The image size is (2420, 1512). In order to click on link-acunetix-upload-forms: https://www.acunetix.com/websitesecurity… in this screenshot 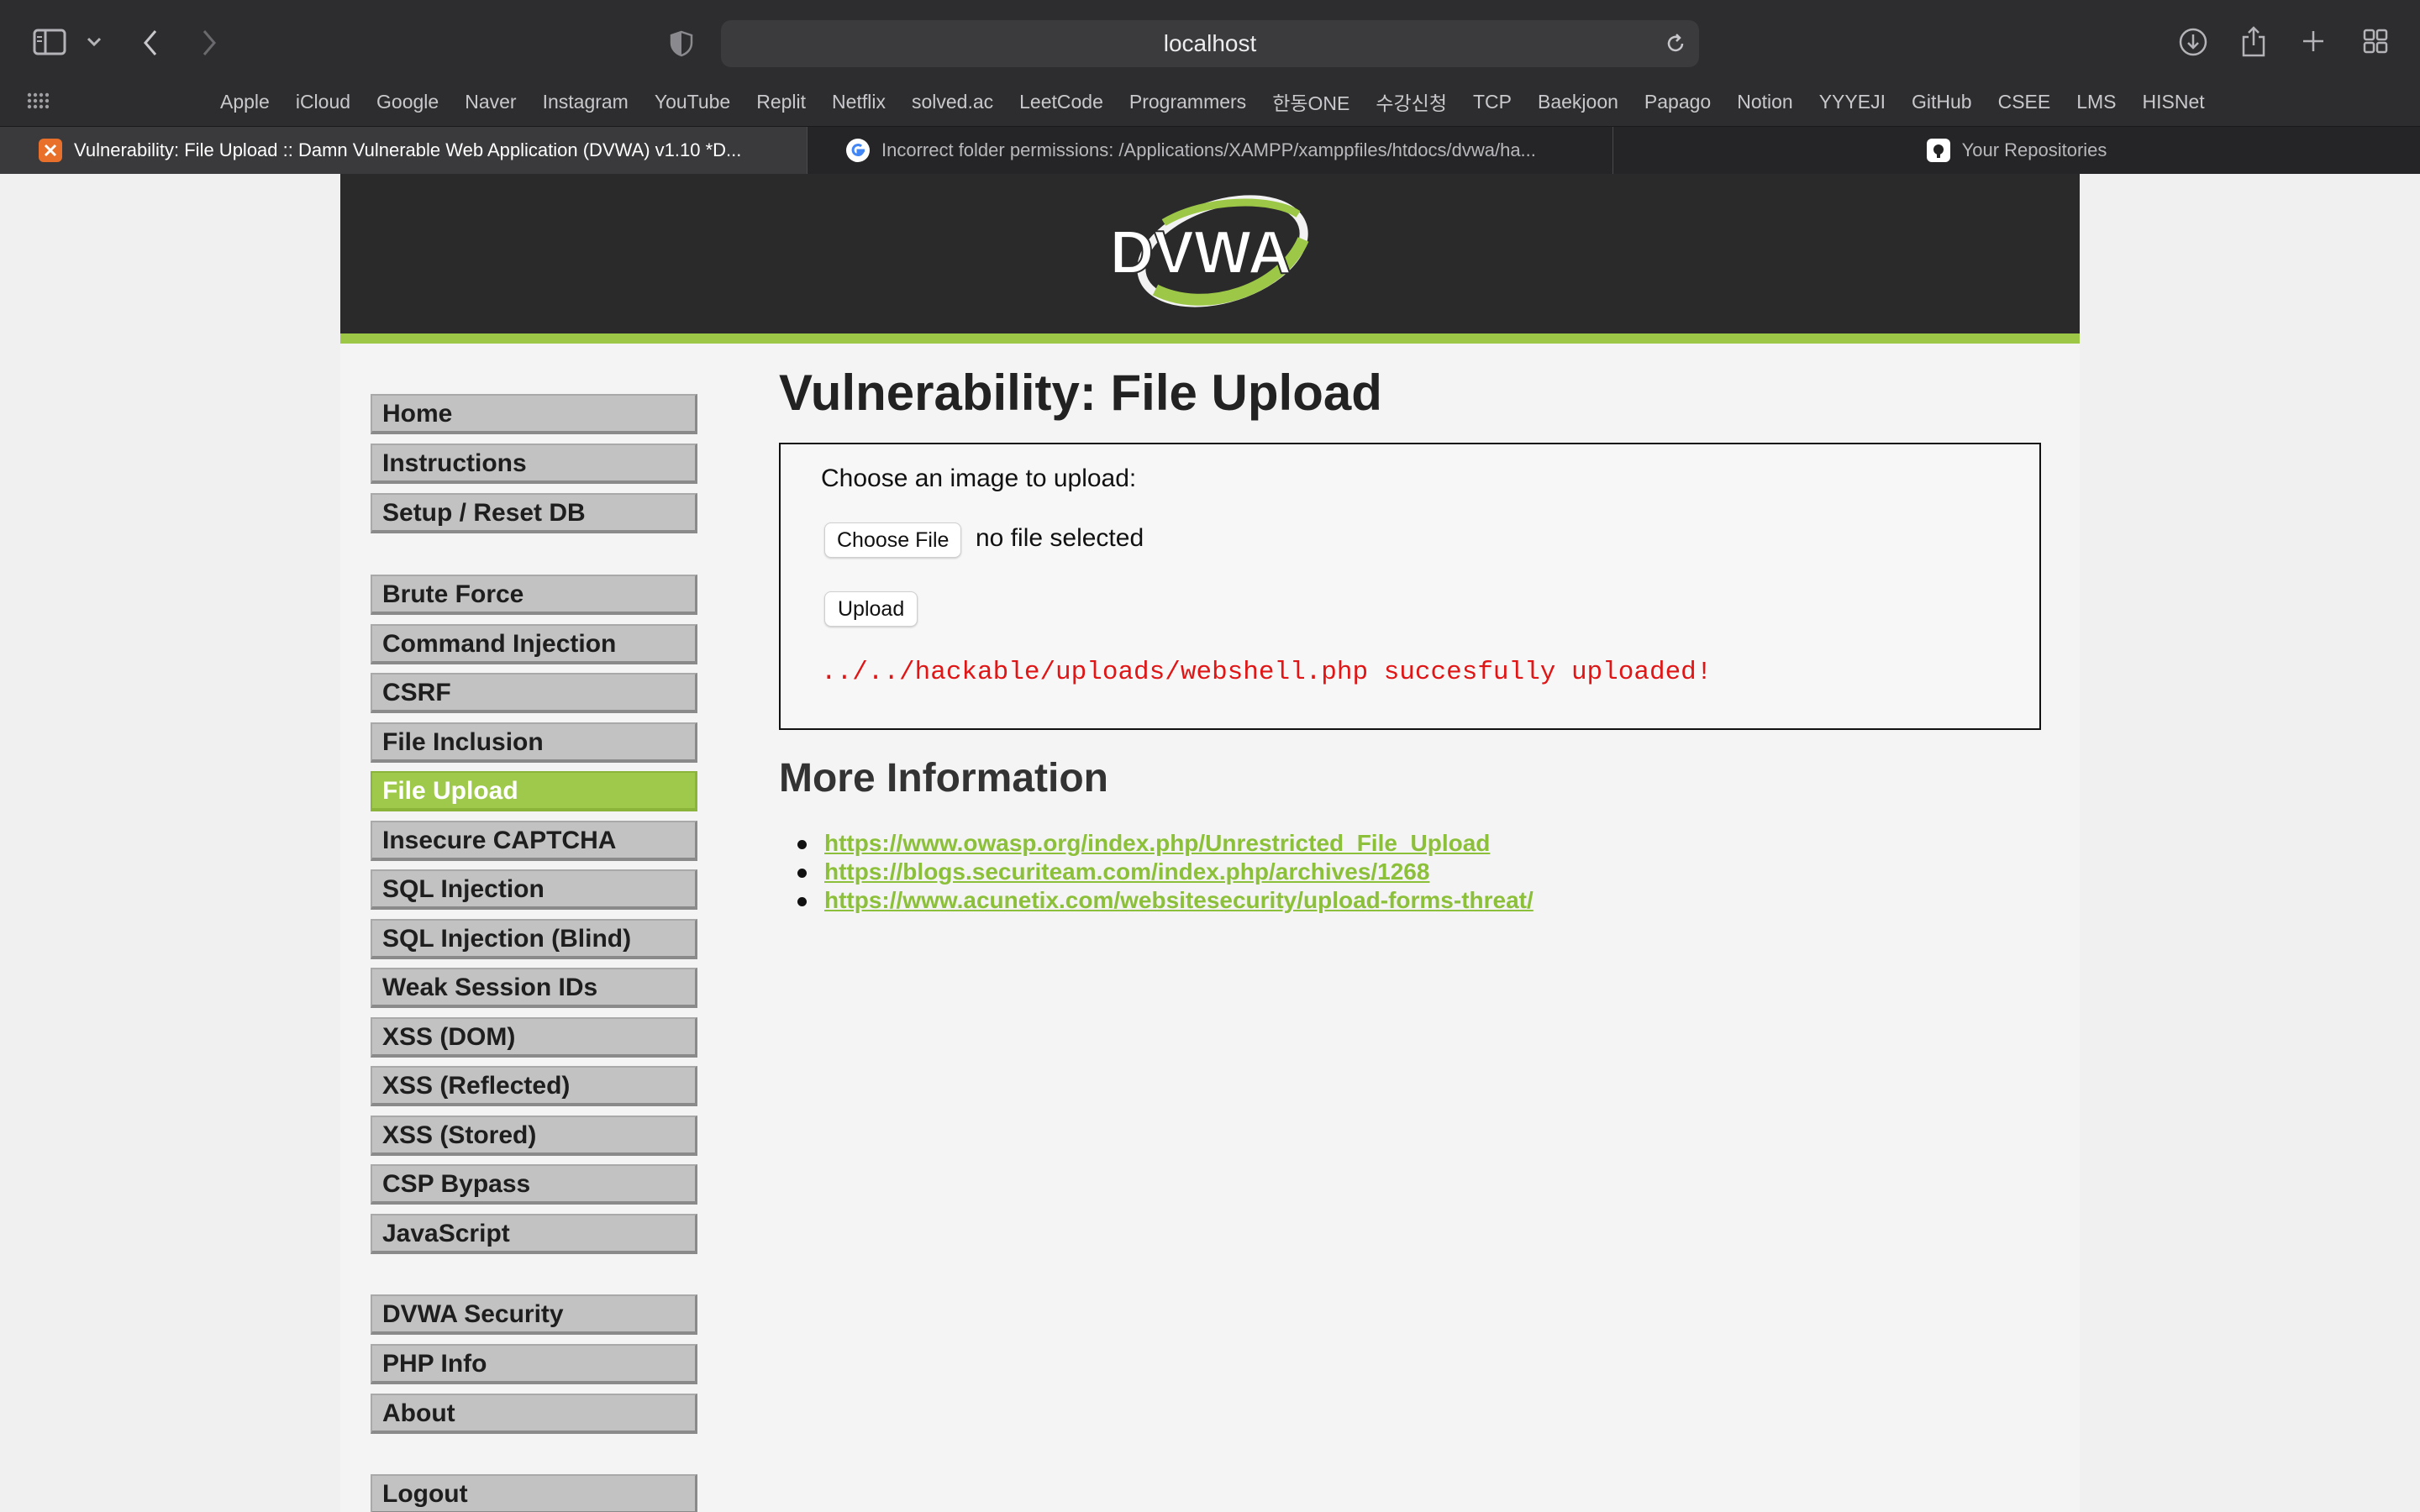, I will do `click(1179, 900)`.